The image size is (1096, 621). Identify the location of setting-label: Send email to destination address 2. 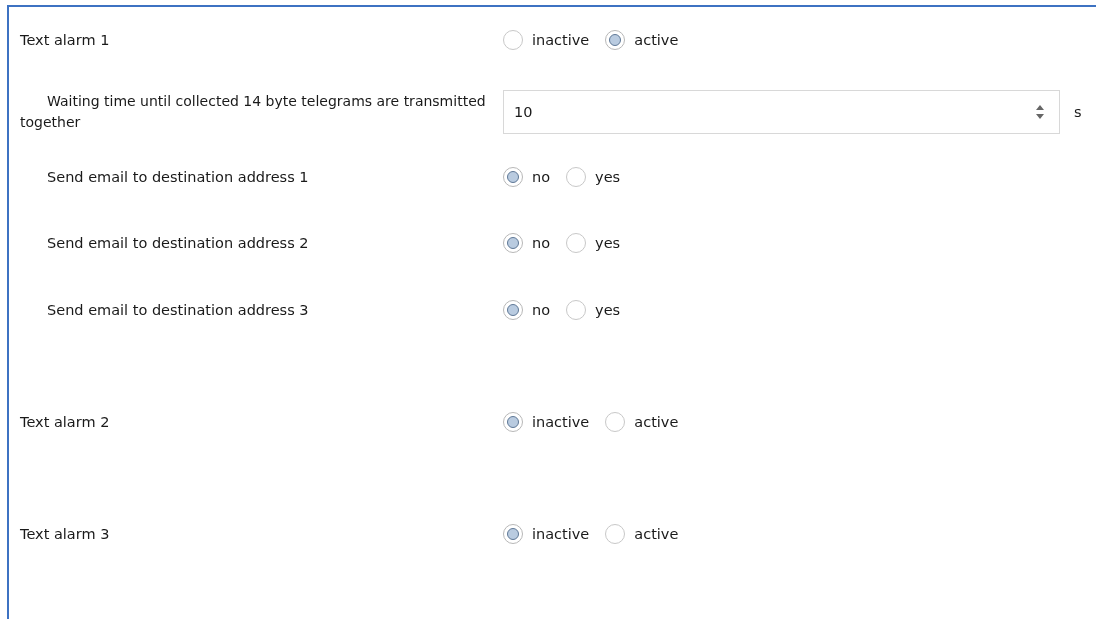
(177, 243).